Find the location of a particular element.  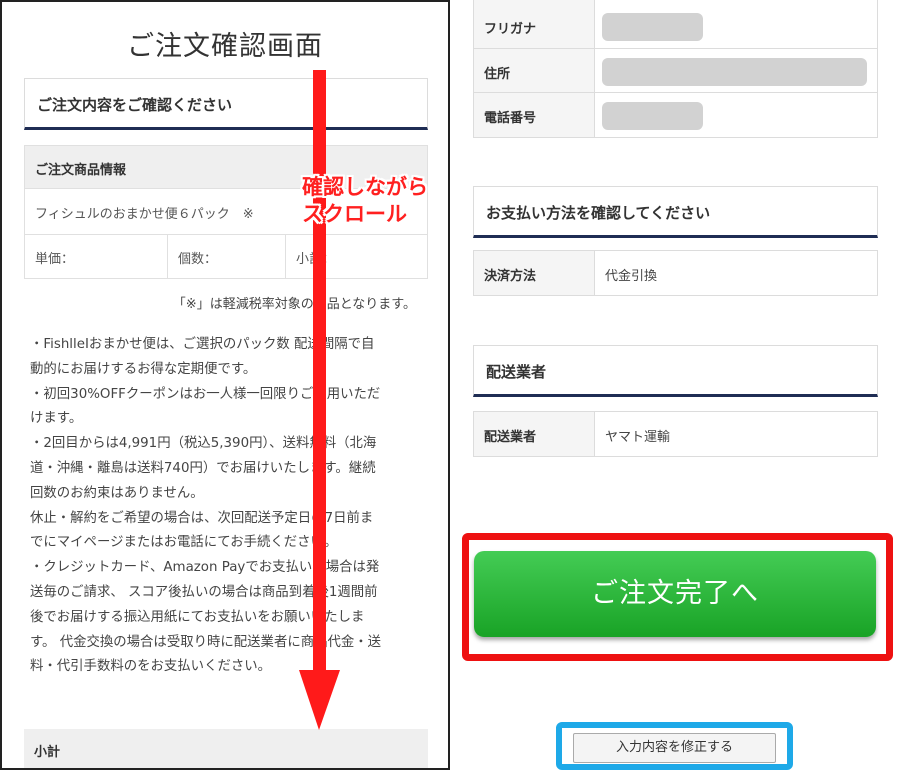

scroll-annotation: 確認しながら スクロール is located at coordinates (375, 201).